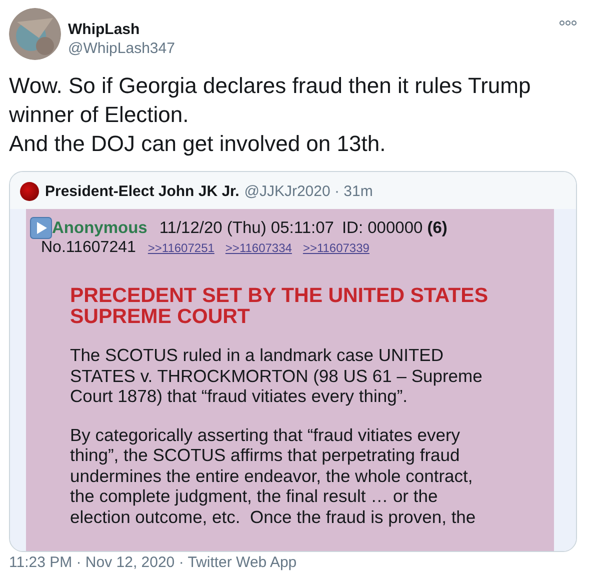 The height and width of the screenshot is (574, 589). I want to click on post-id: ID: 000000 (6), so click(395, 228).